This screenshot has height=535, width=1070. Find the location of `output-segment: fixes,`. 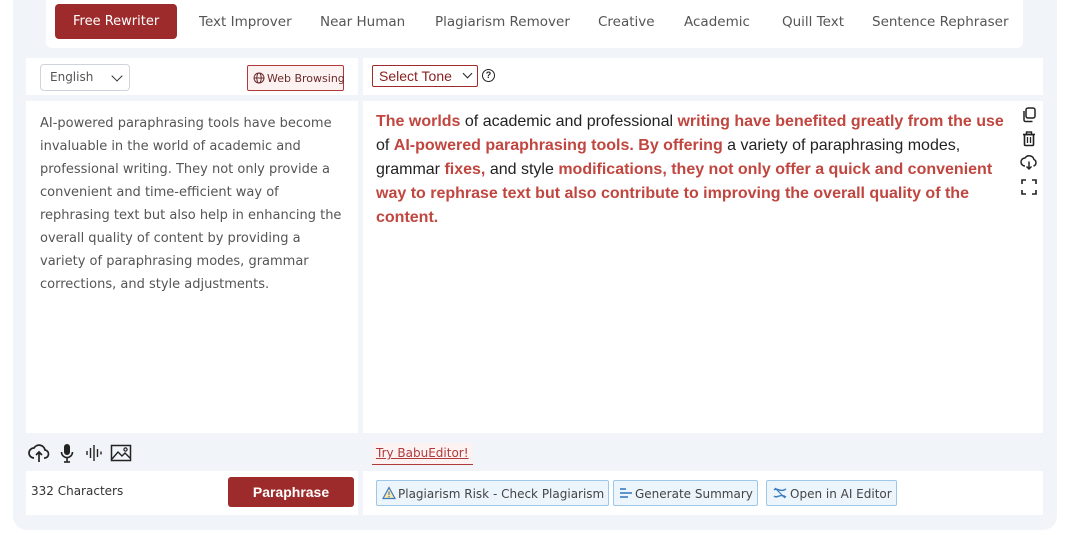

output-segment: fixes, is located at coordinates (465, 169).